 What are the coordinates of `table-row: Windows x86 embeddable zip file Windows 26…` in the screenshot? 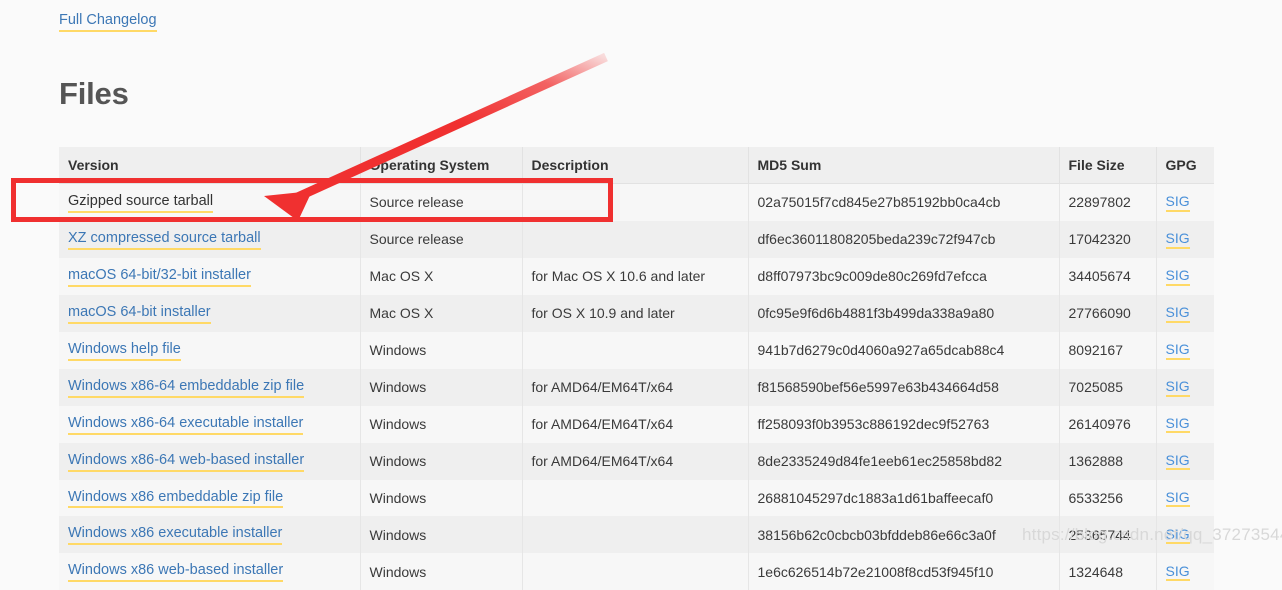 It's located at (636, 498).